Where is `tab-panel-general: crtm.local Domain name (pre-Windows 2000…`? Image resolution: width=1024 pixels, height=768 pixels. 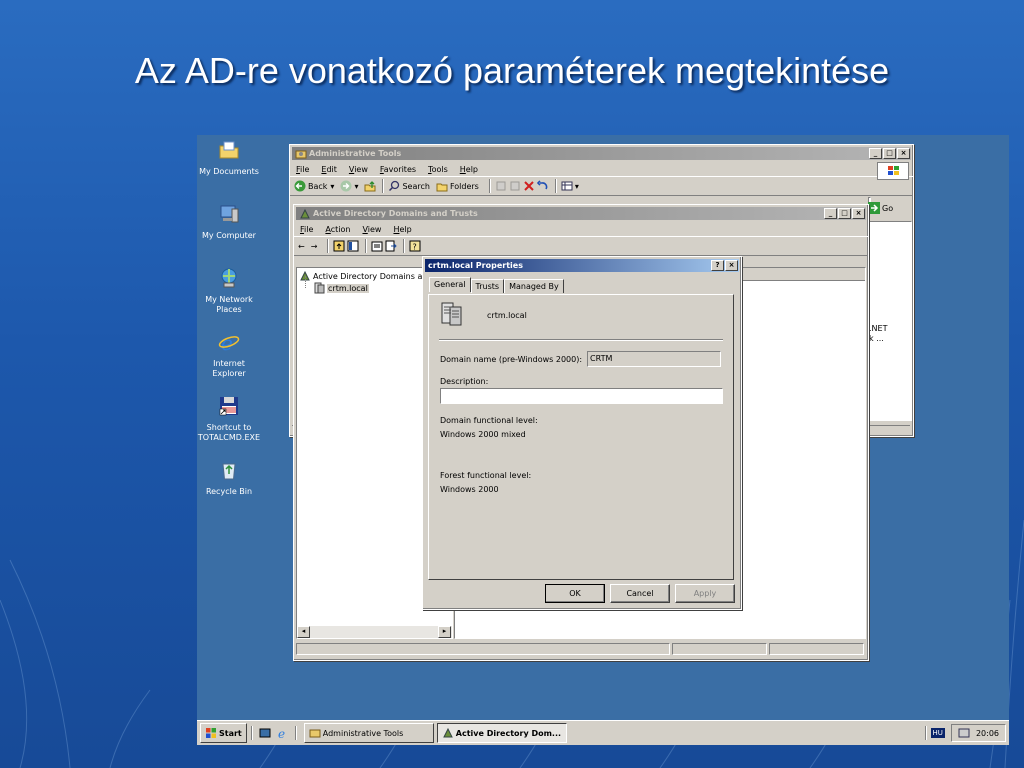 tab-panel-general: crtm.local Domain name (pre-Windows 2000… is located at coordinates (581, 437).